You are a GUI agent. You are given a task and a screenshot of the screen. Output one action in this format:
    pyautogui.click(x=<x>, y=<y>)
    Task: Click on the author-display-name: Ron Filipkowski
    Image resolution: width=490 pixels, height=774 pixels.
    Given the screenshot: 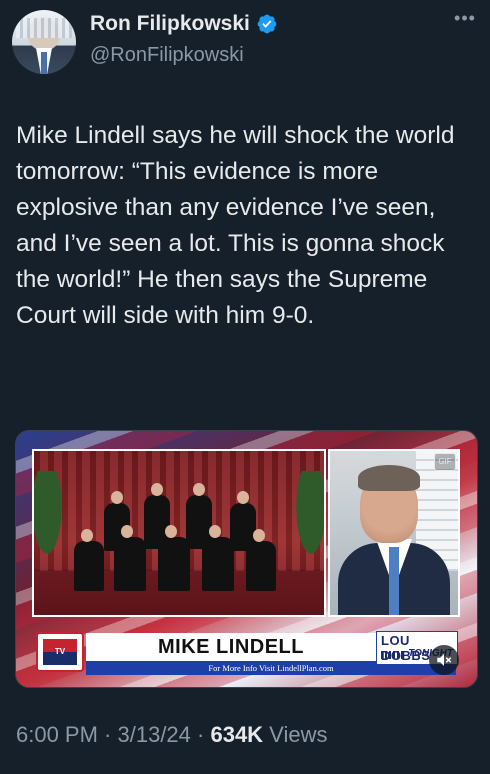 What is the action you would take?
    pyautogui.click(x=170, y=24)
    